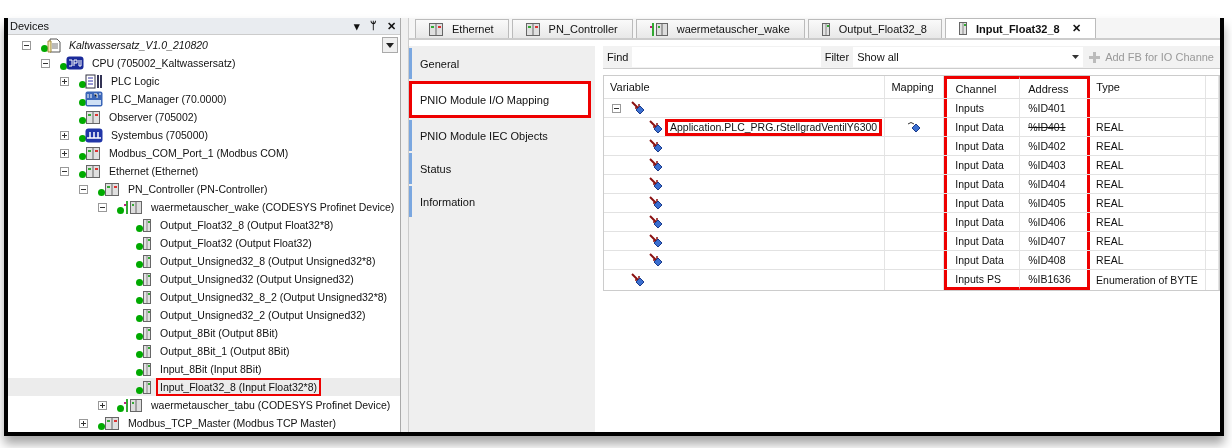 The height and width of the screenshot is (448, 1232). What do you see at coordinates (572, 28) in the screenshot?
I see `editor-tab: PN_Controller` at bounding box center [572, 28].